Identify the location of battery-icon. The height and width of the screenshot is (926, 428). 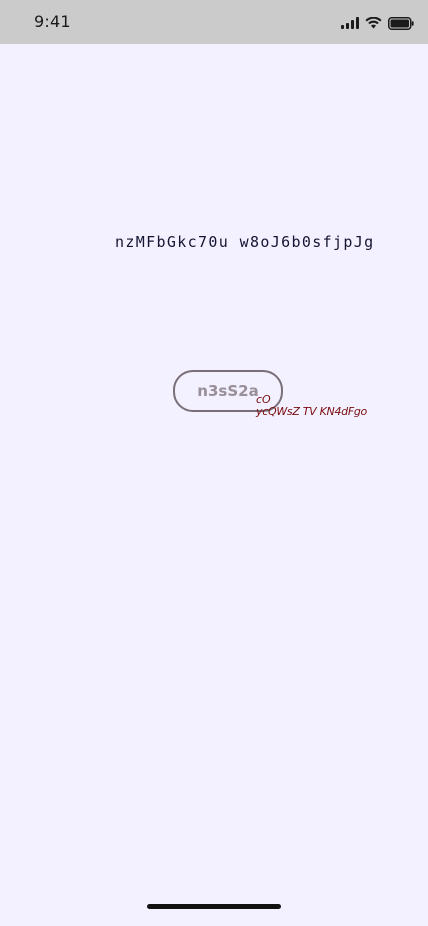
(401, 23).